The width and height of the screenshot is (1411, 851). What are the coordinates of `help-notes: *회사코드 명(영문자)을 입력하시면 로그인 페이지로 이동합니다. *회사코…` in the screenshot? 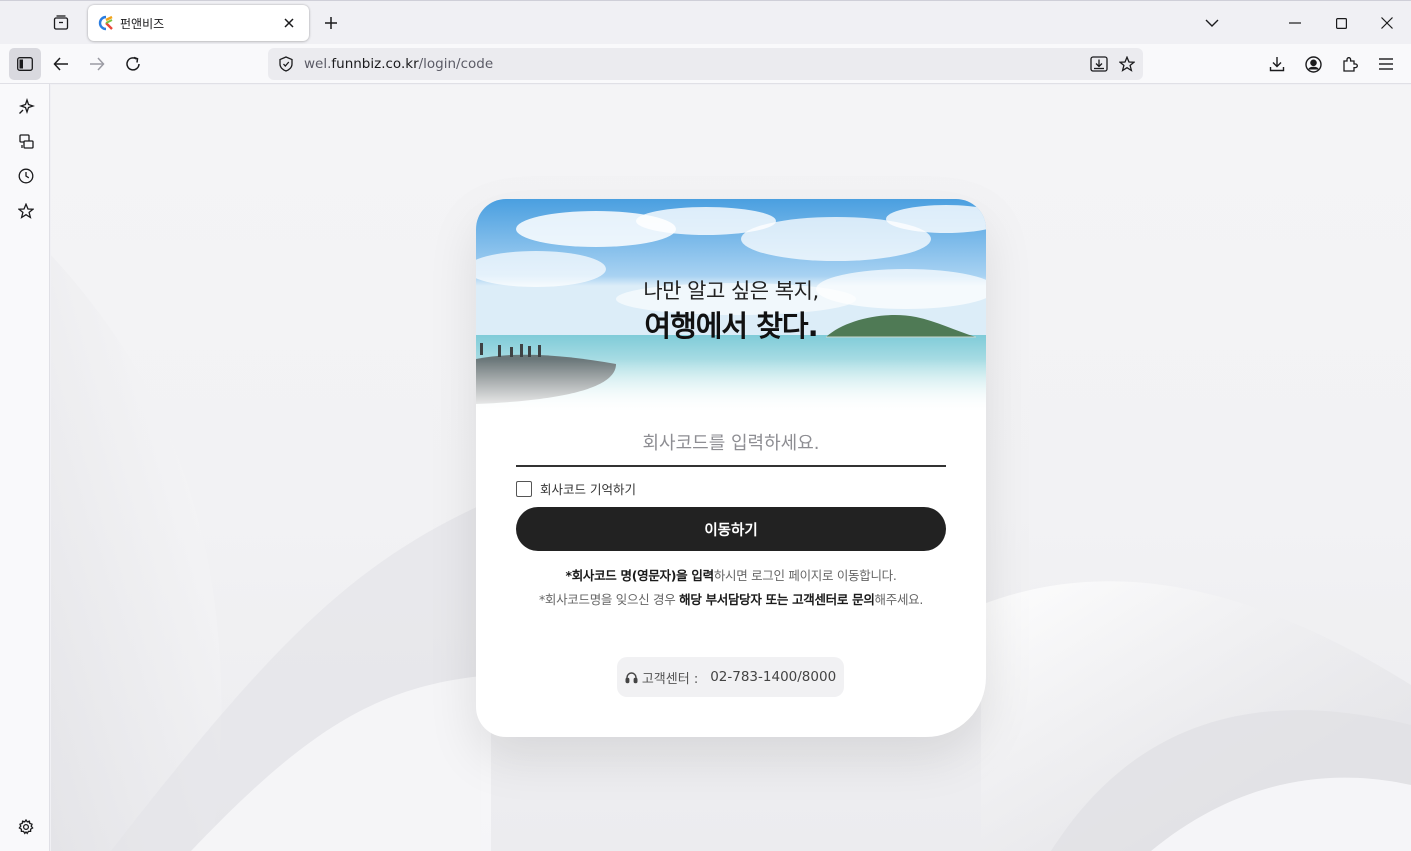 It's located at (731, 588).